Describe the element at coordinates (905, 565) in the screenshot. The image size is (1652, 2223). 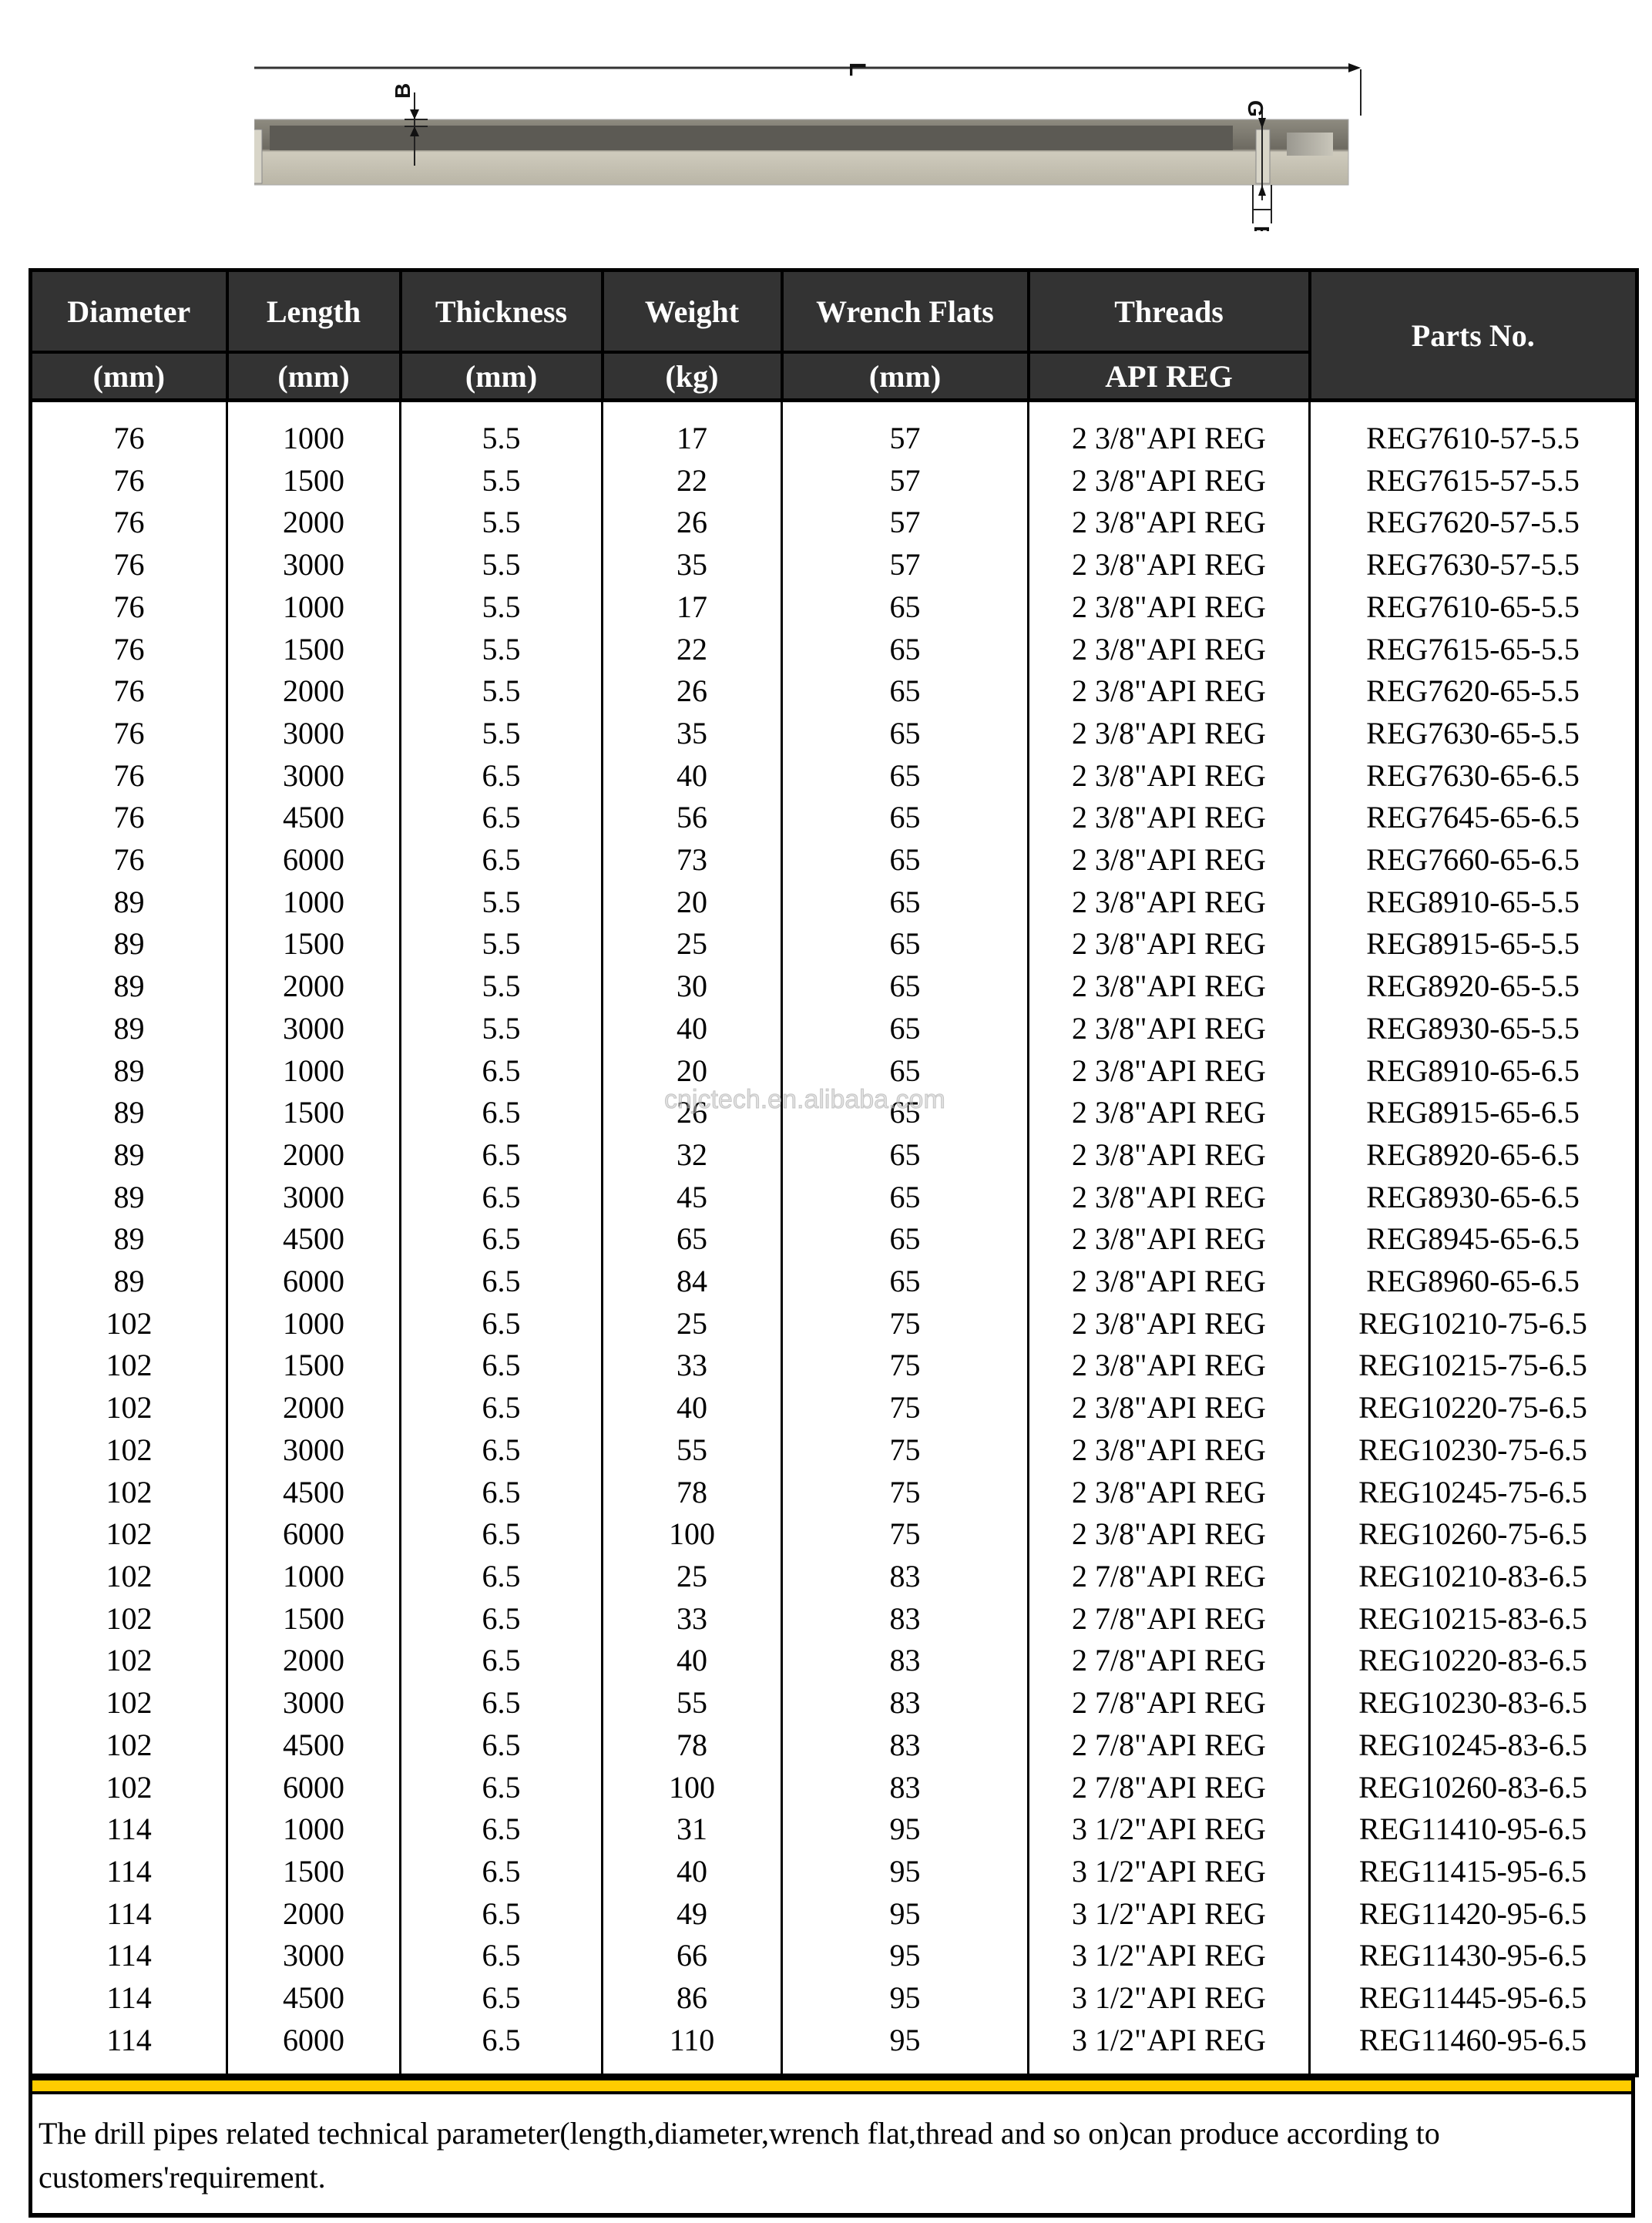
I see `cell-wrench-flats: 57` at that location.